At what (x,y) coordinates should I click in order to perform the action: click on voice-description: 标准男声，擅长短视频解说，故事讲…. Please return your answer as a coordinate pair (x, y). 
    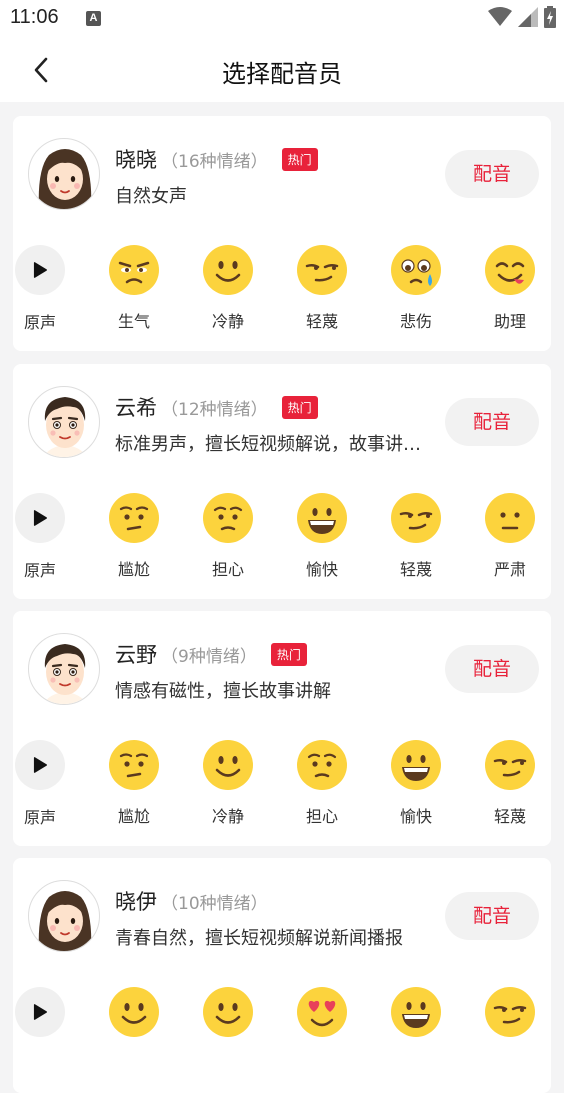
    Looking at the image, I should click on (268, 444).